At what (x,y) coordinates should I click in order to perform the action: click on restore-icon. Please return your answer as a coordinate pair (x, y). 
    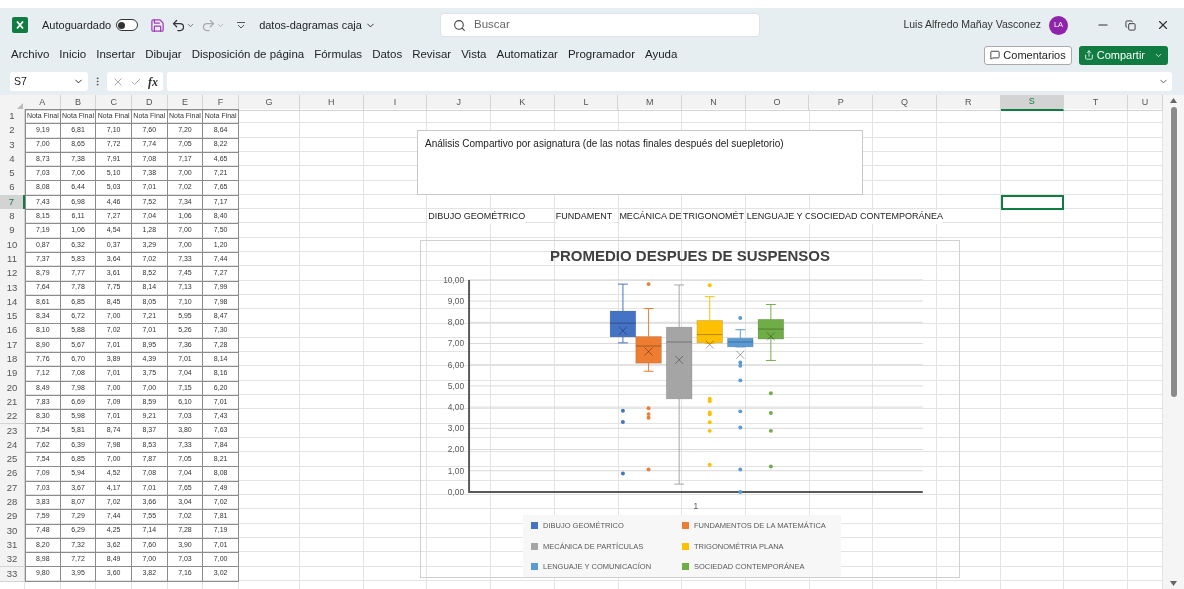
    Looking at the image, I should click on (1130, 25).